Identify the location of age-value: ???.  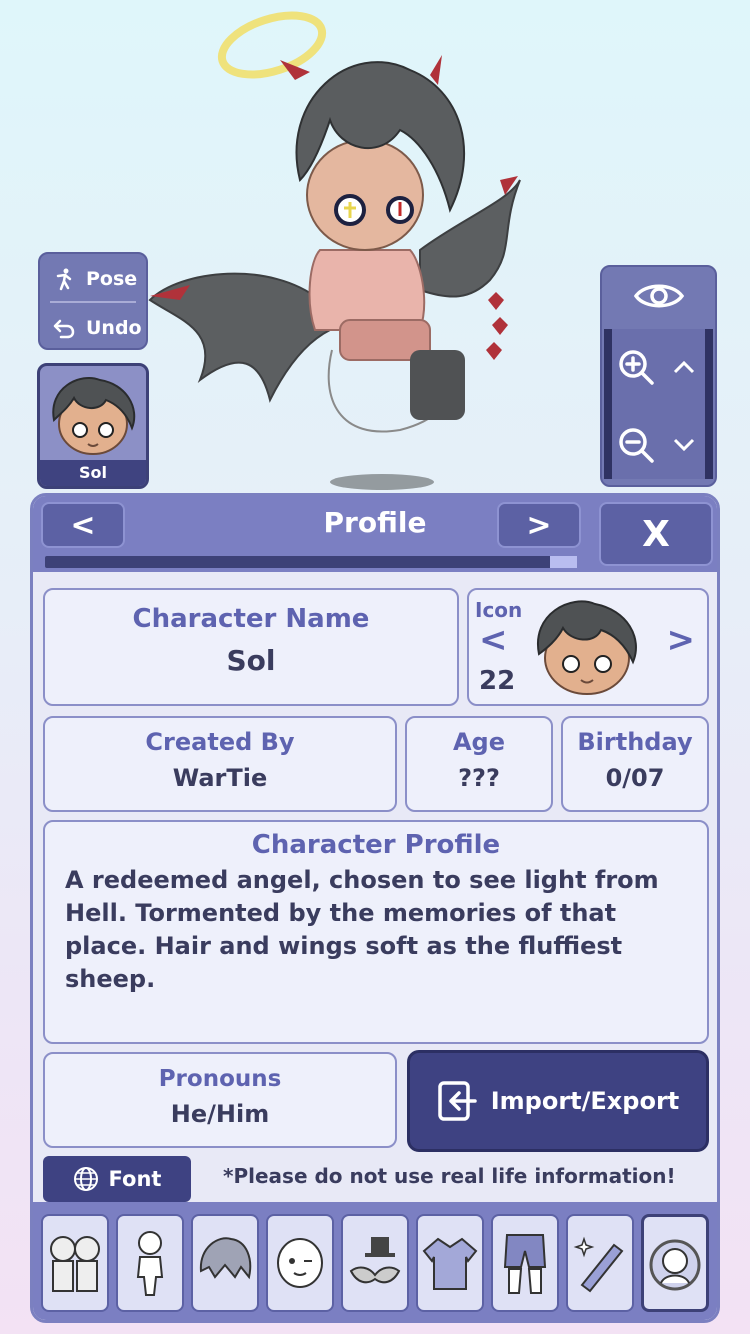
(479, 778).